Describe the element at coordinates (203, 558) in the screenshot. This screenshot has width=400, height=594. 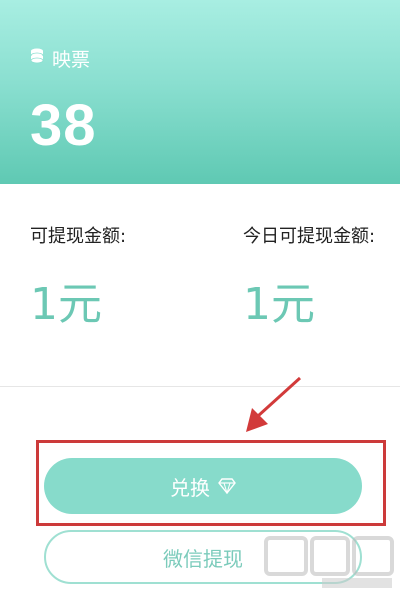
I see `wechat-withdraw-label: 微信提现` at that location.